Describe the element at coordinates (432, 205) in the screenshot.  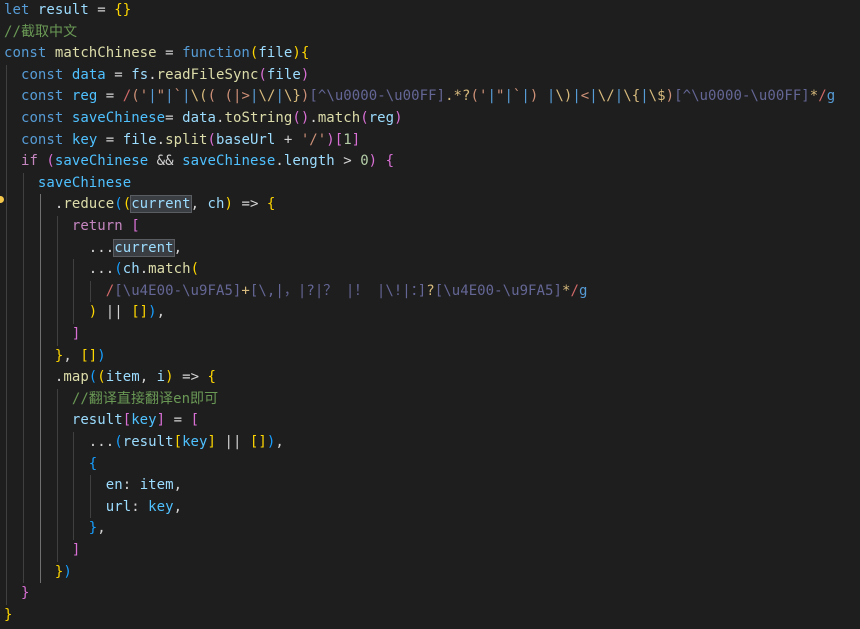
I see `code-line: .reduce((current, ch) => {` at that location.